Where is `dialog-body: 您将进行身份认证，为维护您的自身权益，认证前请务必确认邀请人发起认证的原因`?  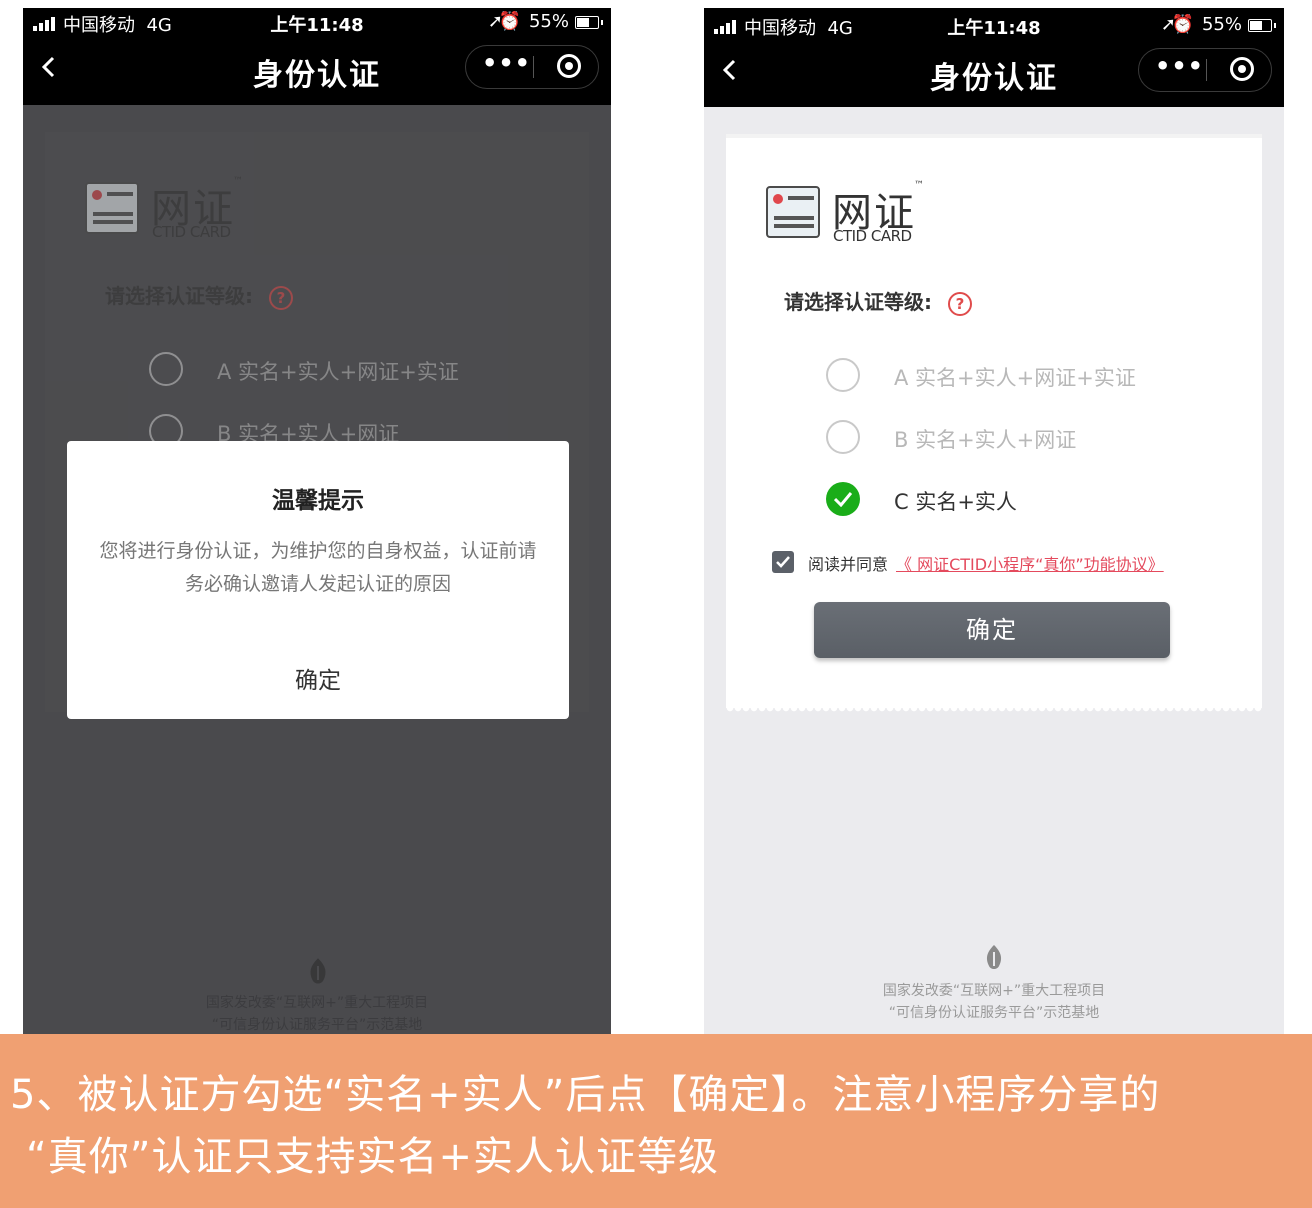
dialog-body: 您将进行身份认证，为维护您的自身权益，认证前请务必确认邀请人发起认证的原因 is located at coordinates (318, 567).